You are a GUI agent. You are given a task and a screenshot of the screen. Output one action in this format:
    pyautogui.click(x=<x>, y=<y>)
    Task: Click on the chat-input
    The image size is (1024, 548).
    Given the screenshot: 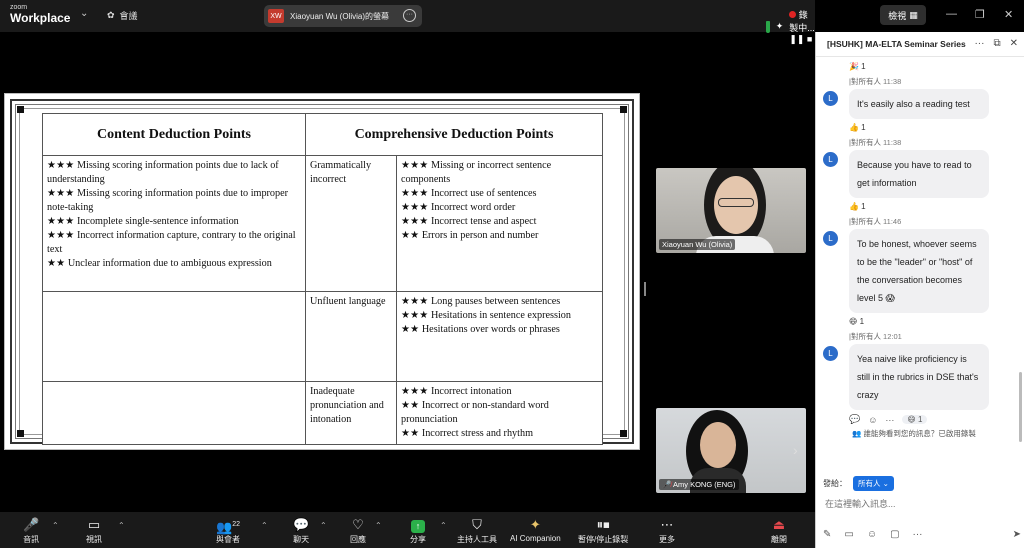 What is the action you would take?
    pyautogui.click(x=920, y=504)
    